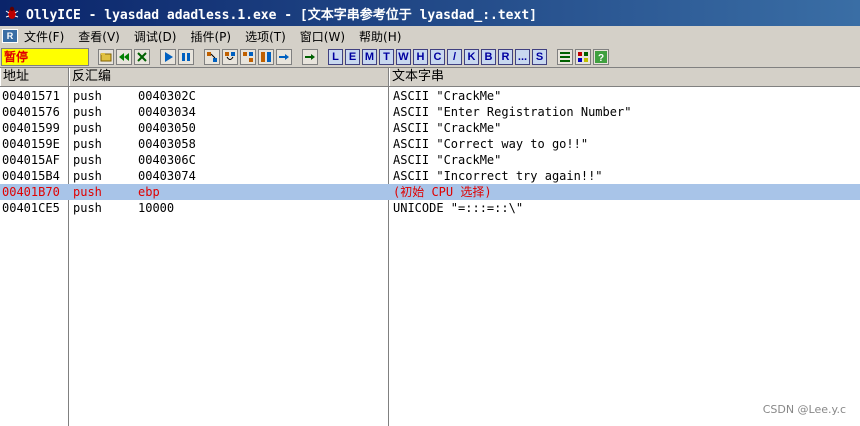 This screenshot has height=426, width=860. I want to click on table-row: 00401599 push 00403050 ASCII "CrackMe", so click(430, 128).